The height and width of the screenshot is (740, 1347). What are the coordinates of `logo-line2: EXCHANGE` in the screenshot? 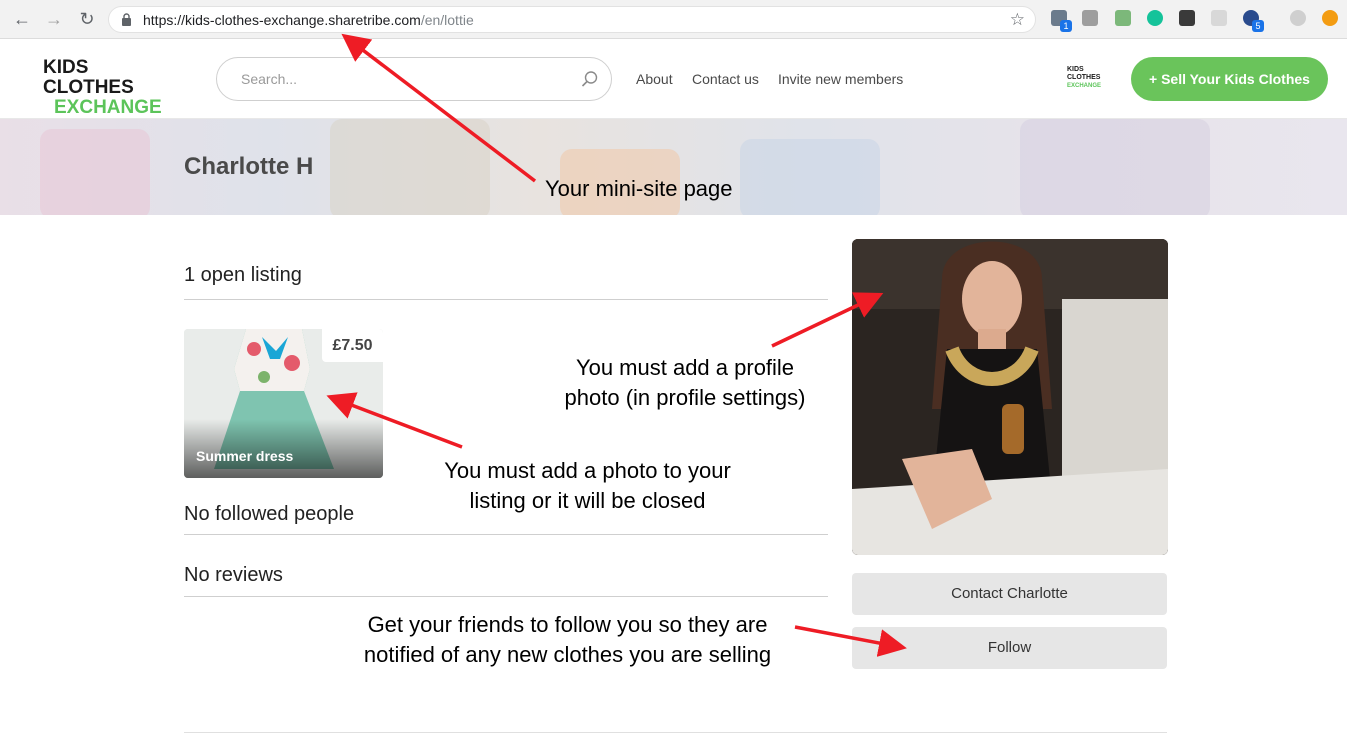 It's located at (108, 107).